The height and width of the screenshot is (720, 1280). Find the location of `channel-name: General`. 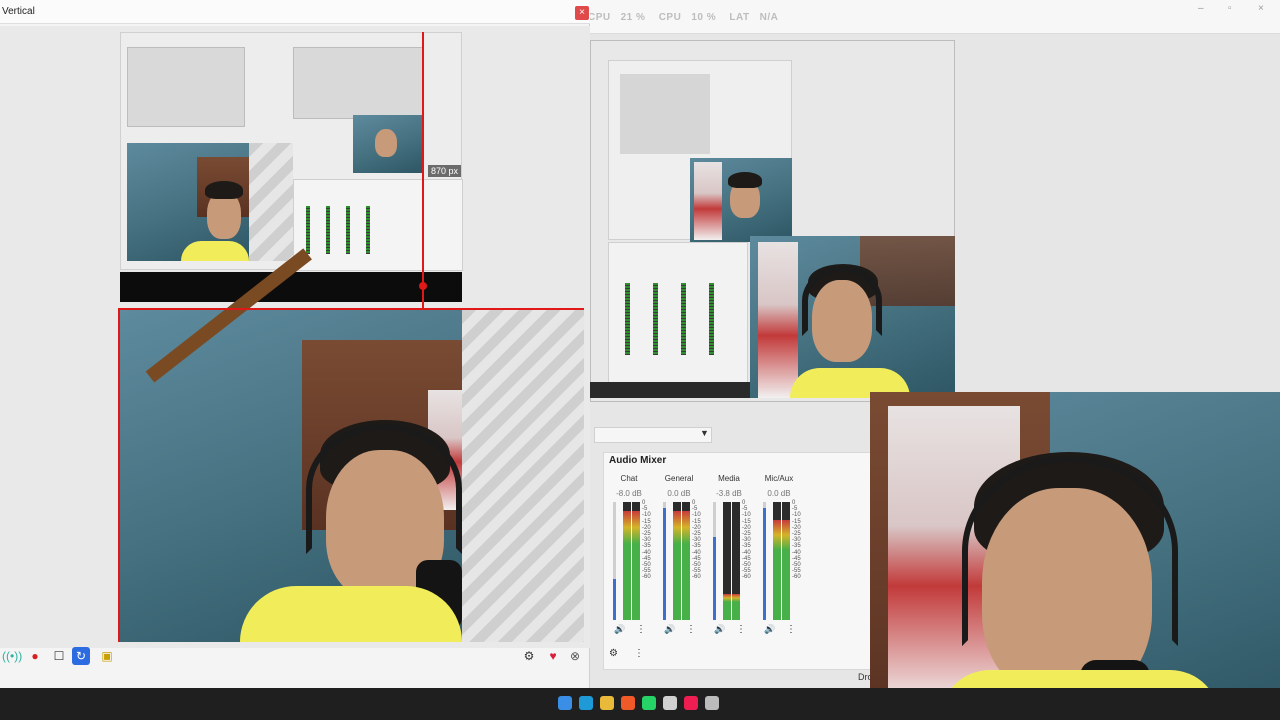

channel-name: General is located at coordinates (679, 478).